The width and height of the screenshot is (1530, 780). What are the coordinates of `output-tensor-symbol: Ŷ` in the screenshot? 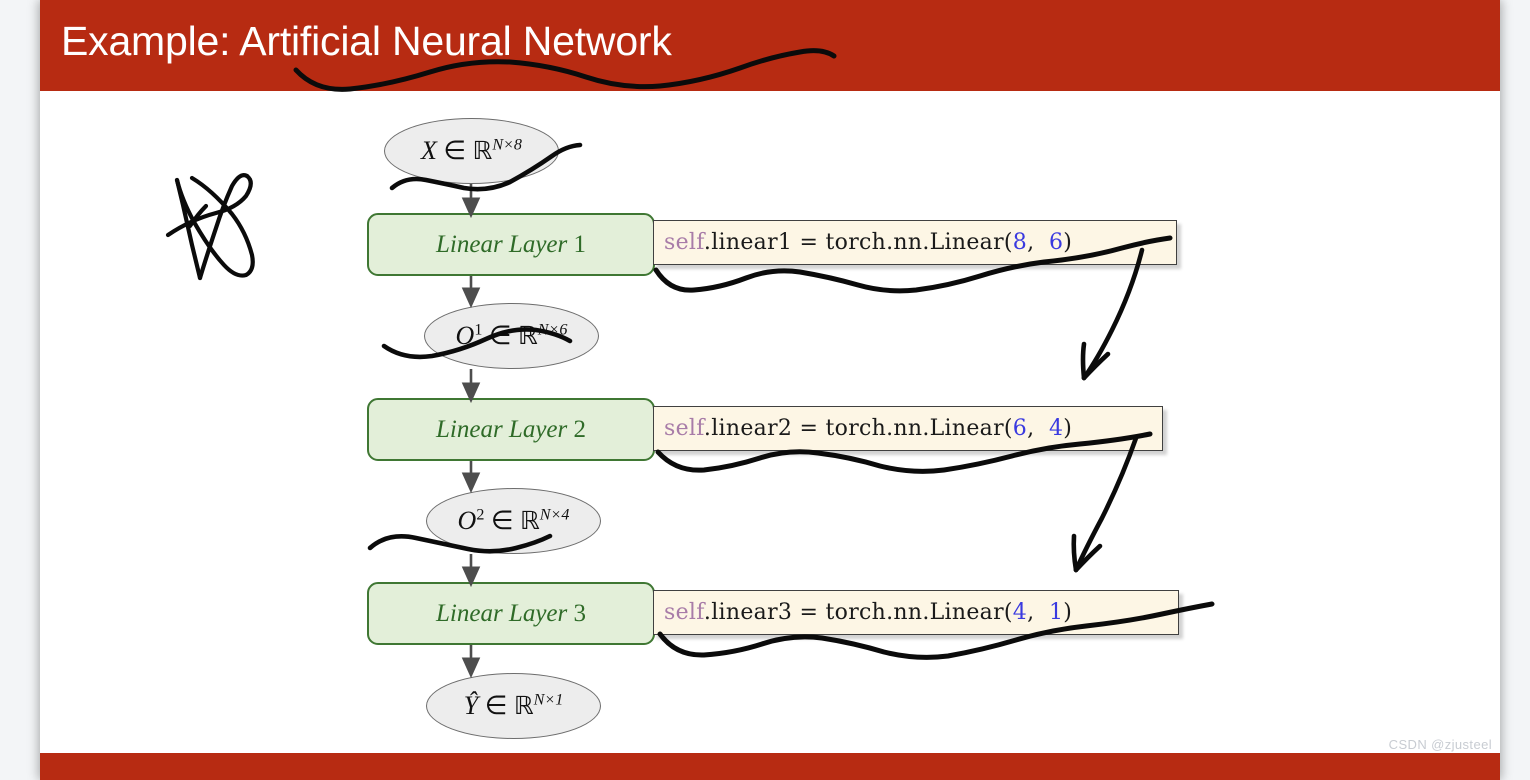 It's located at (471, 705).